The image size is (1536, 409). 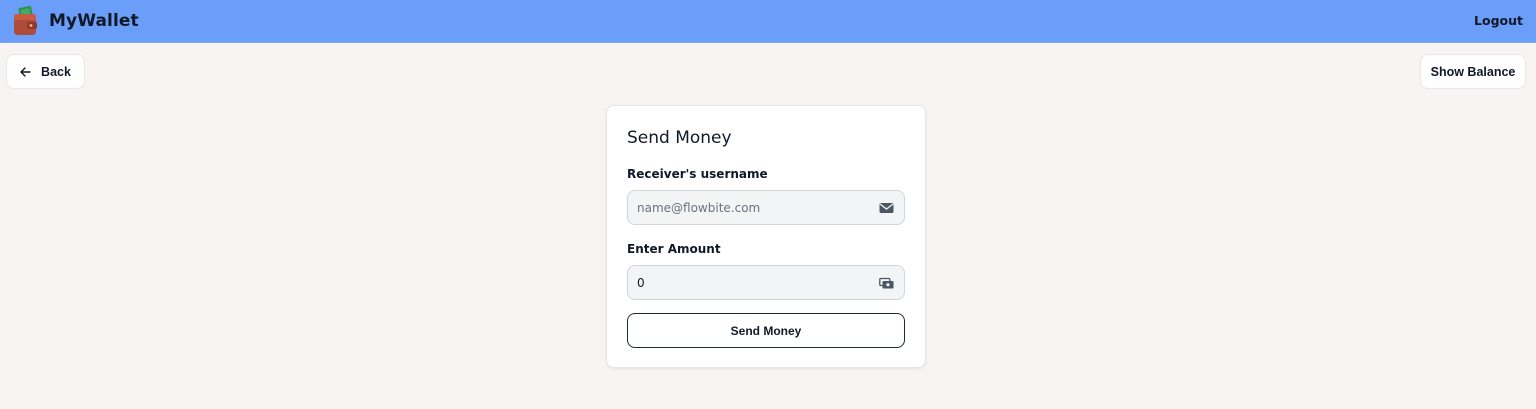 What do you see at coordinates (56, 71) in the screenshot?
I see `back-button-label: Back` at bounding box center [56, 71].